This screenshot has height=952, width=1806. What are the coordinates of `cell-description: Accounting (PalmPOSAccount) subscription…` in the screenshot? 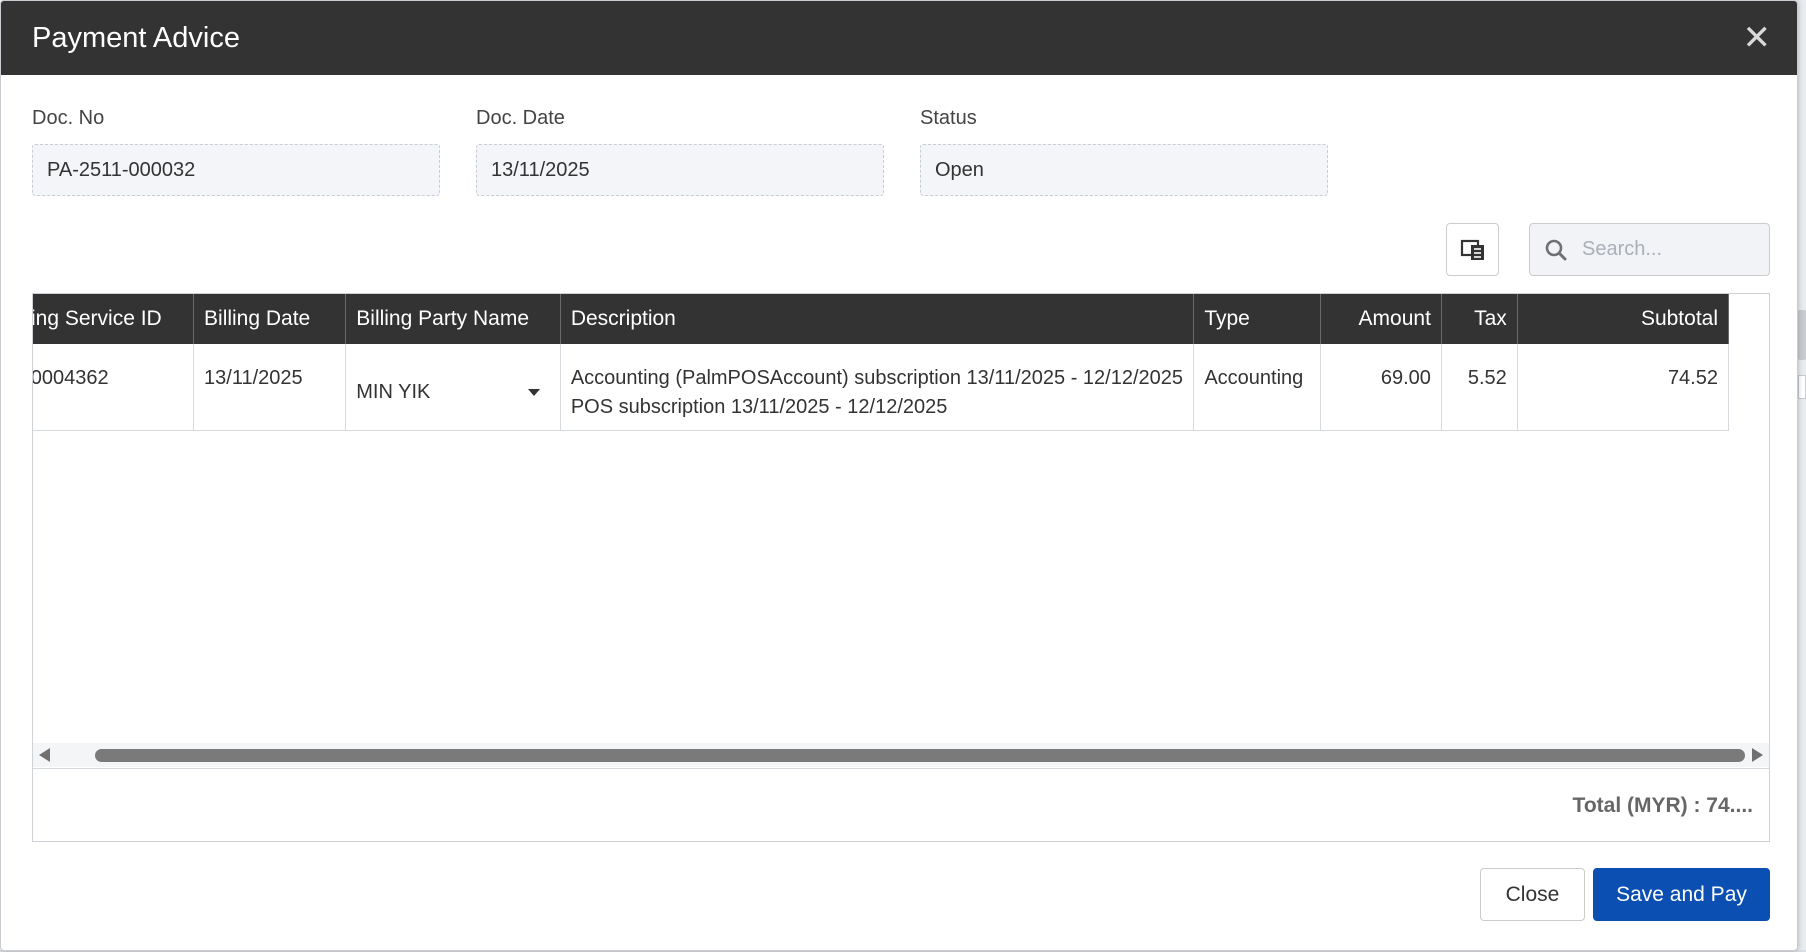 It's located at (877, 387).